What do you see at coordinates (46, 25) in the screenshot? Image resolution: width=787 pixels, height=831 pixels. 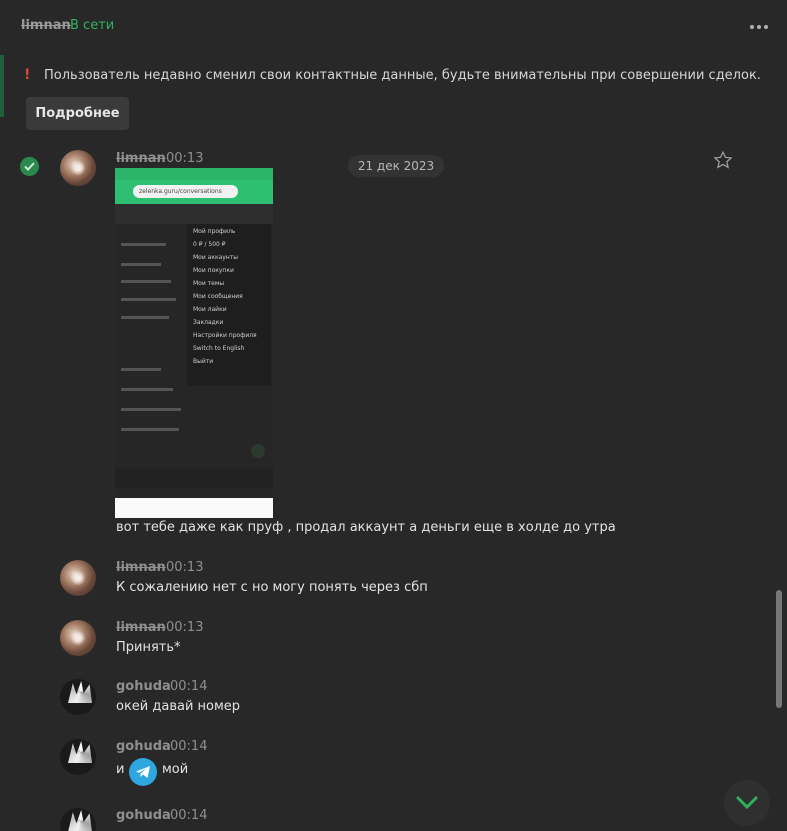 I see `header-username: limnan` at bounding box center [46, 25].